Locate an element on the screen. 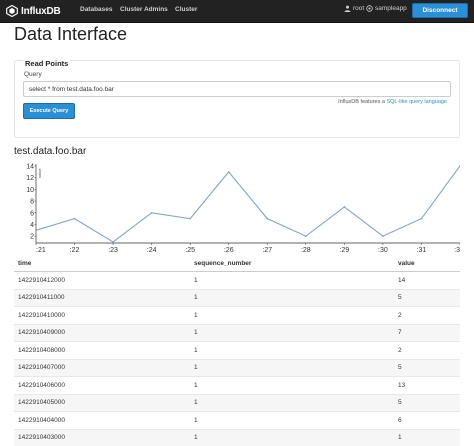 The image size is (474, 446). table-row: 1422910411000 1 5 is located at coordinates (237, 297).